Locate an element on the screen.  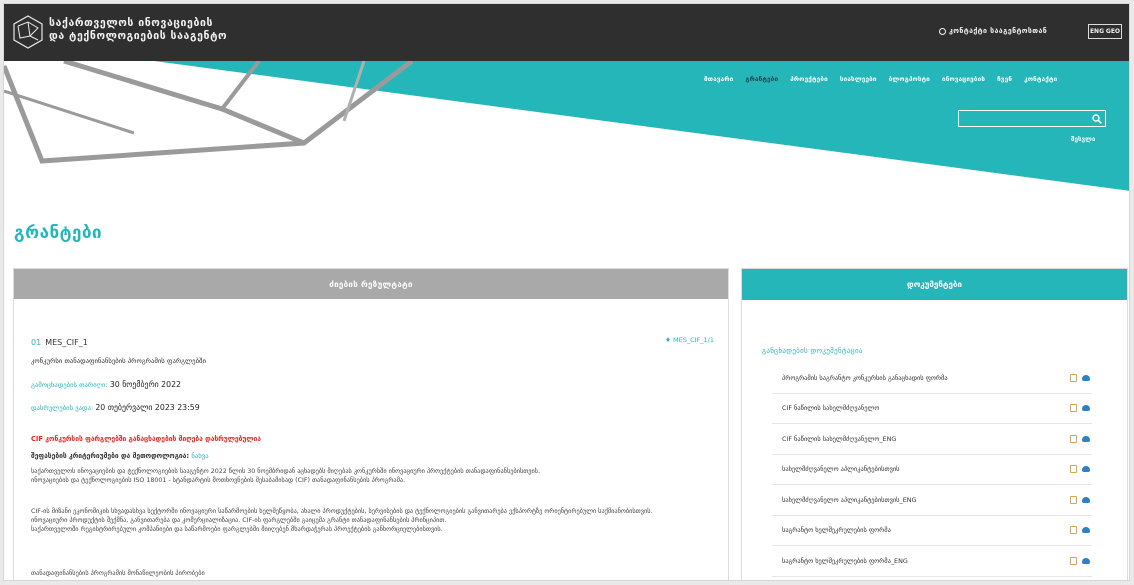
search-input is located at coordinates (1023, 118).